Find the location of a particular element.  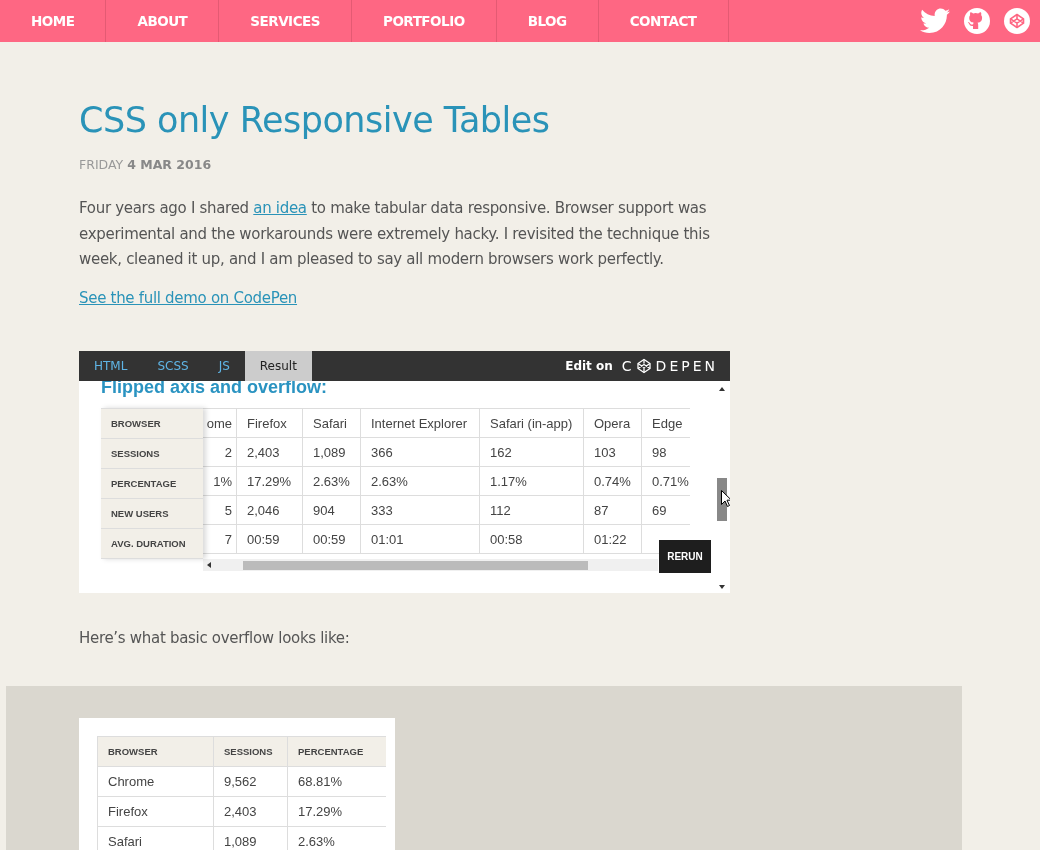

table-cell: 00:58 is located at coordinates (532, 539).